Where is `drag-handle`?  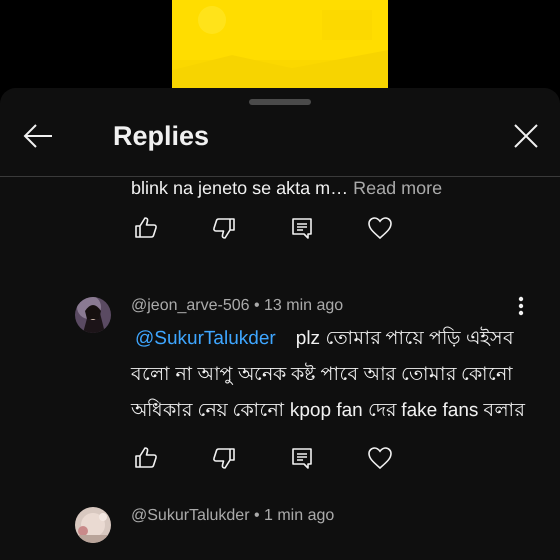
drag-handle is located at coordinates (280, 102).